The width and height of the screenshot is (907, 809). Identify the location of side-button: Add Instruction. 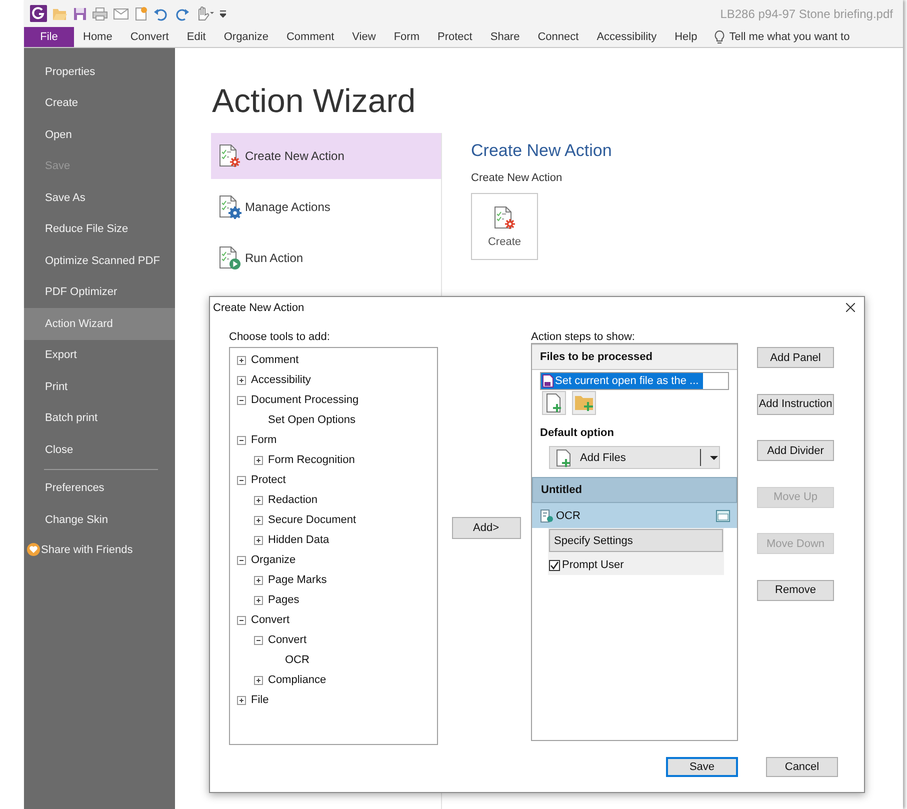
(795, 404).